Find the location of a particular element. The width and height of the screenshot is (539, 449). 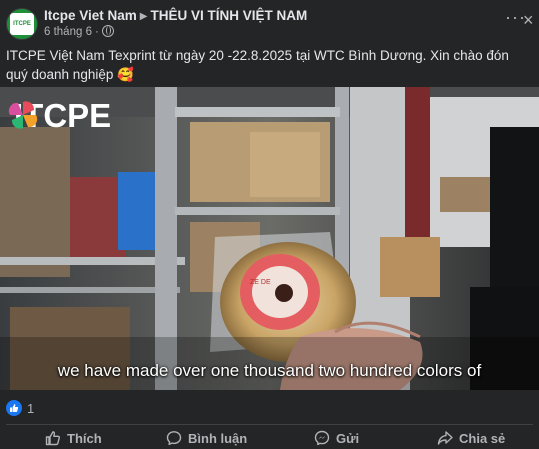

like-reaction-icon is located at coordinates (14, 408).